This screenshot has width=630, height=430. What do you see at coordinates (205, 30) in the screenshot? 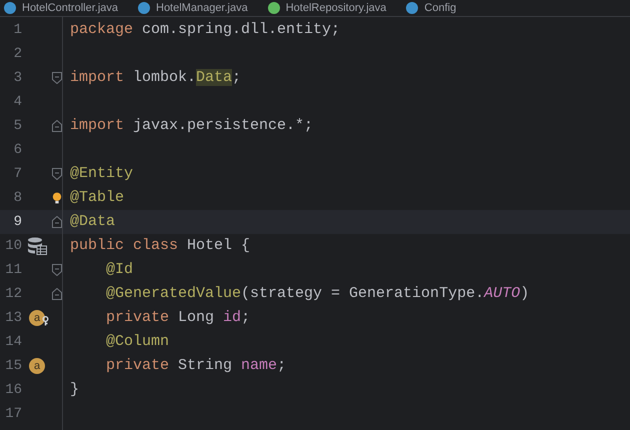
I see `code-line: package com.spring.dll.entity;` at bounding box center [205, 30].